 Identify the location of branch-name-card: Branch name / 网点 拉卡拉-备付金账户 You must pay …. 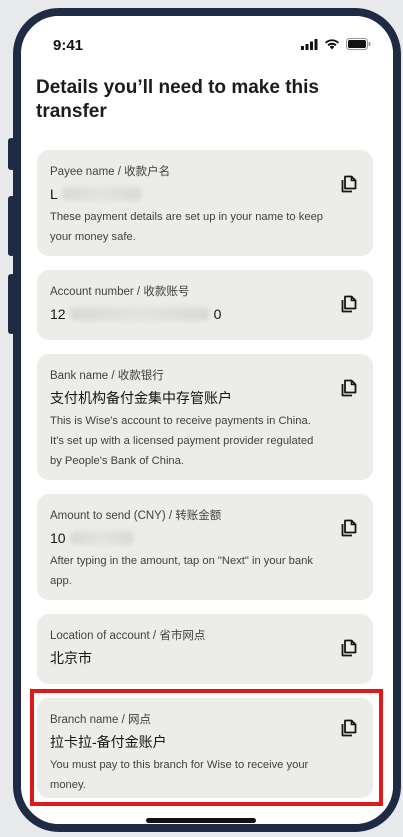
(205, 748).